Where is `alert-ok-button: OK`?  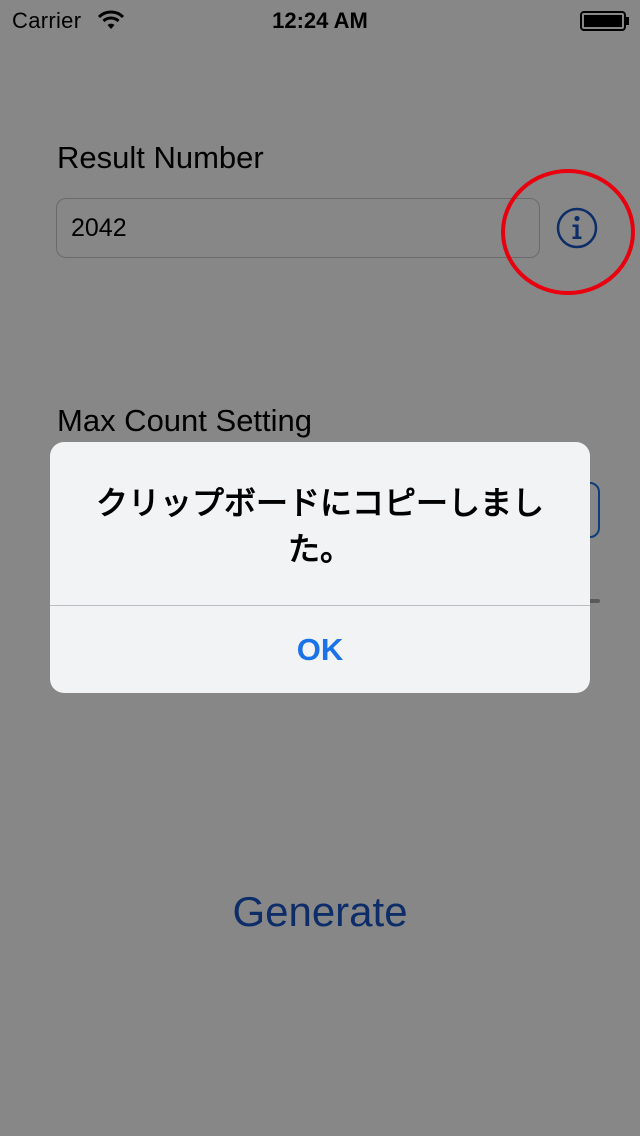 alert-ok-button: OK is located at coordinates (320, 649).